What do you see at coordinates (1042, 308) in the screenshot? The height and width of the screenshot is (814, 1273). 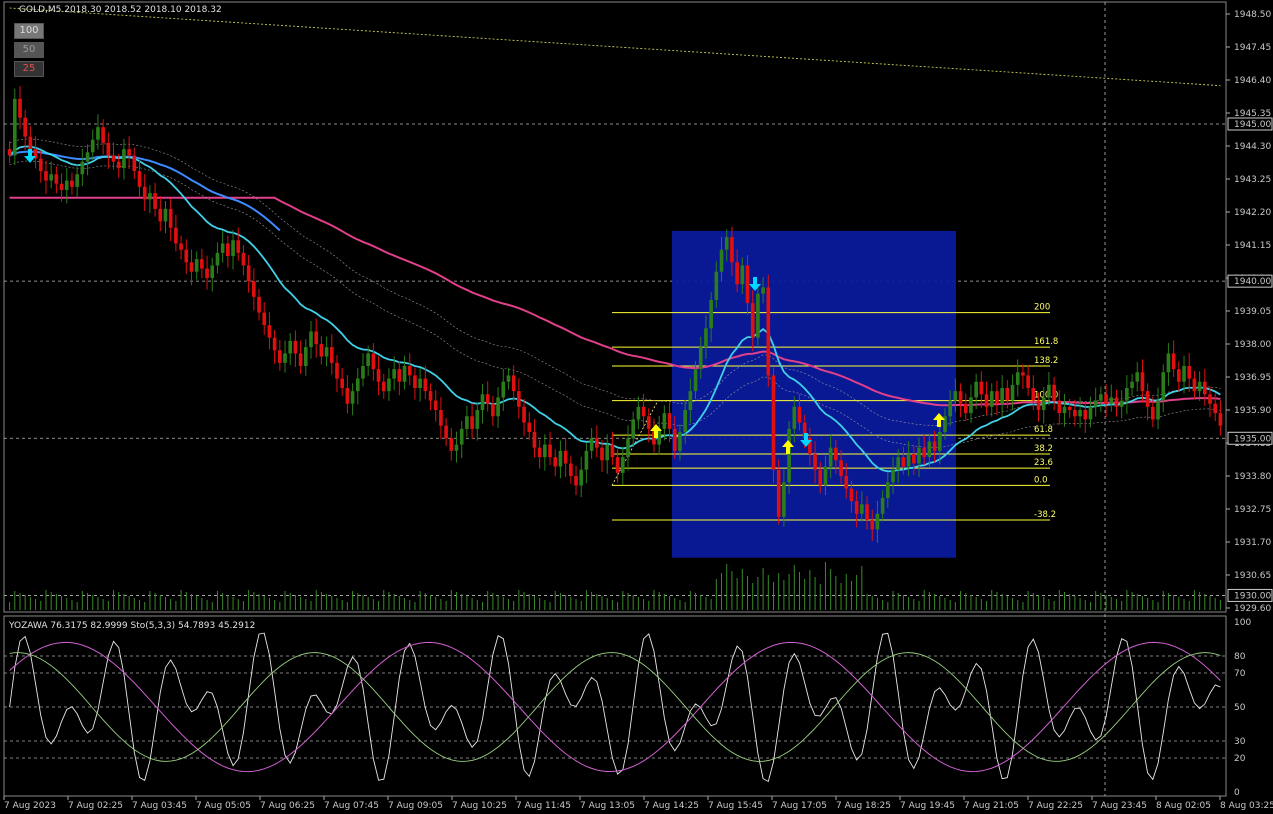 I see `fib-level-label: 200` at bounding box center [1042, 308].